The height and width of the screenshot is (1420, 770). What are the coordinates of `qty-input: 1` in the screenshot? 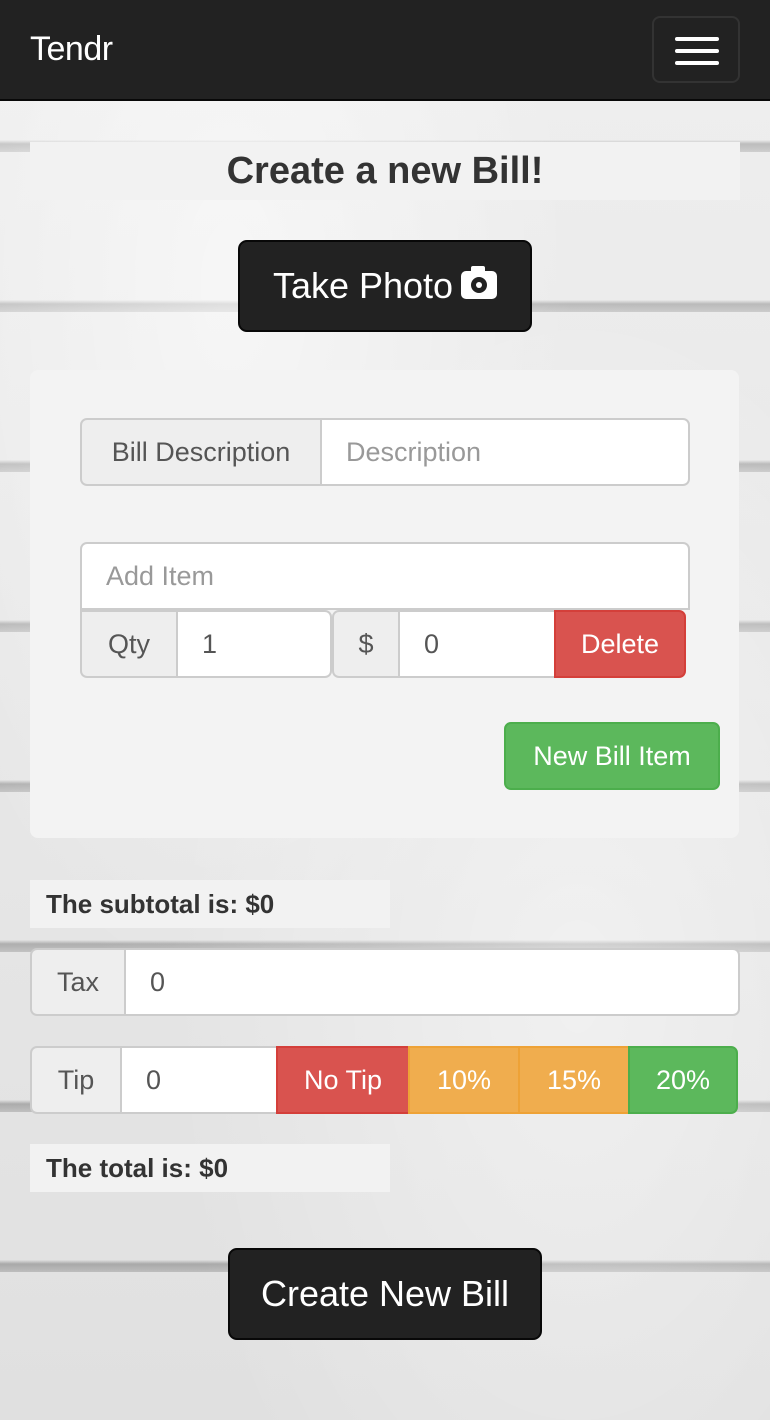 It's located at (254, 644).